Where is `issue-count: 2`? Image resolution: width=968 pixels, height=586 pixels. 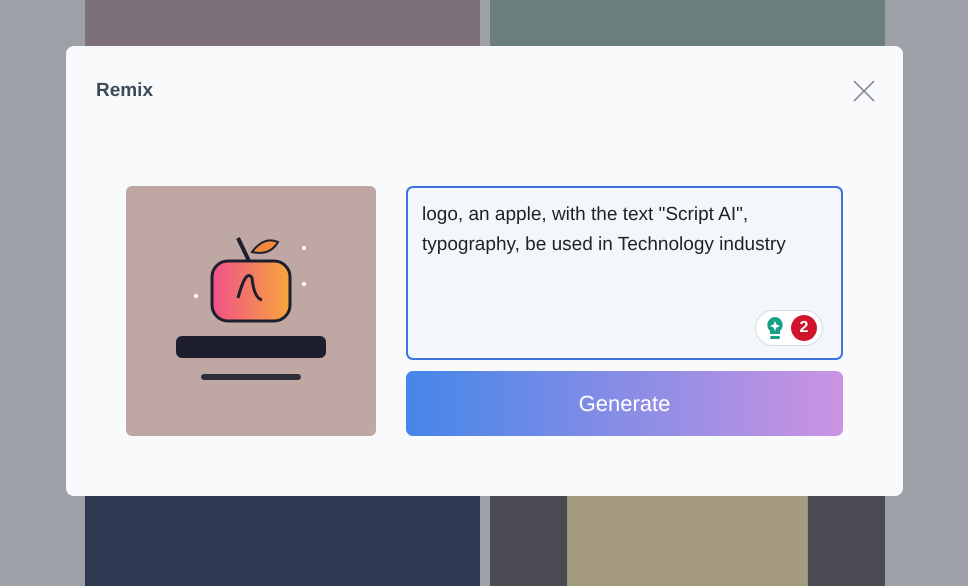 issue-count: 2 is located at coordinates (804, 328).